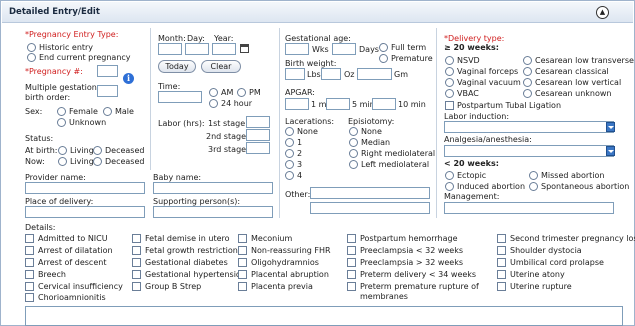 The height and width of the screenshot is (326, 635). I want to click on episiotomy-right-radio, so click(353, 153).